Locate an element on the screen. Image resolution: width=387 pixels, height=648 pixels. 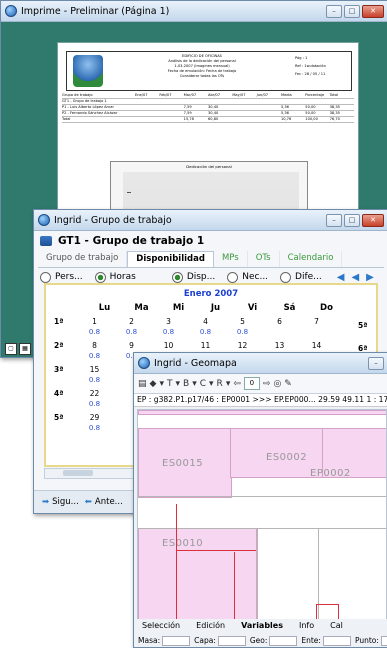
calendar-day-cell: 29 0.8 is located at coordinates (94, 425).